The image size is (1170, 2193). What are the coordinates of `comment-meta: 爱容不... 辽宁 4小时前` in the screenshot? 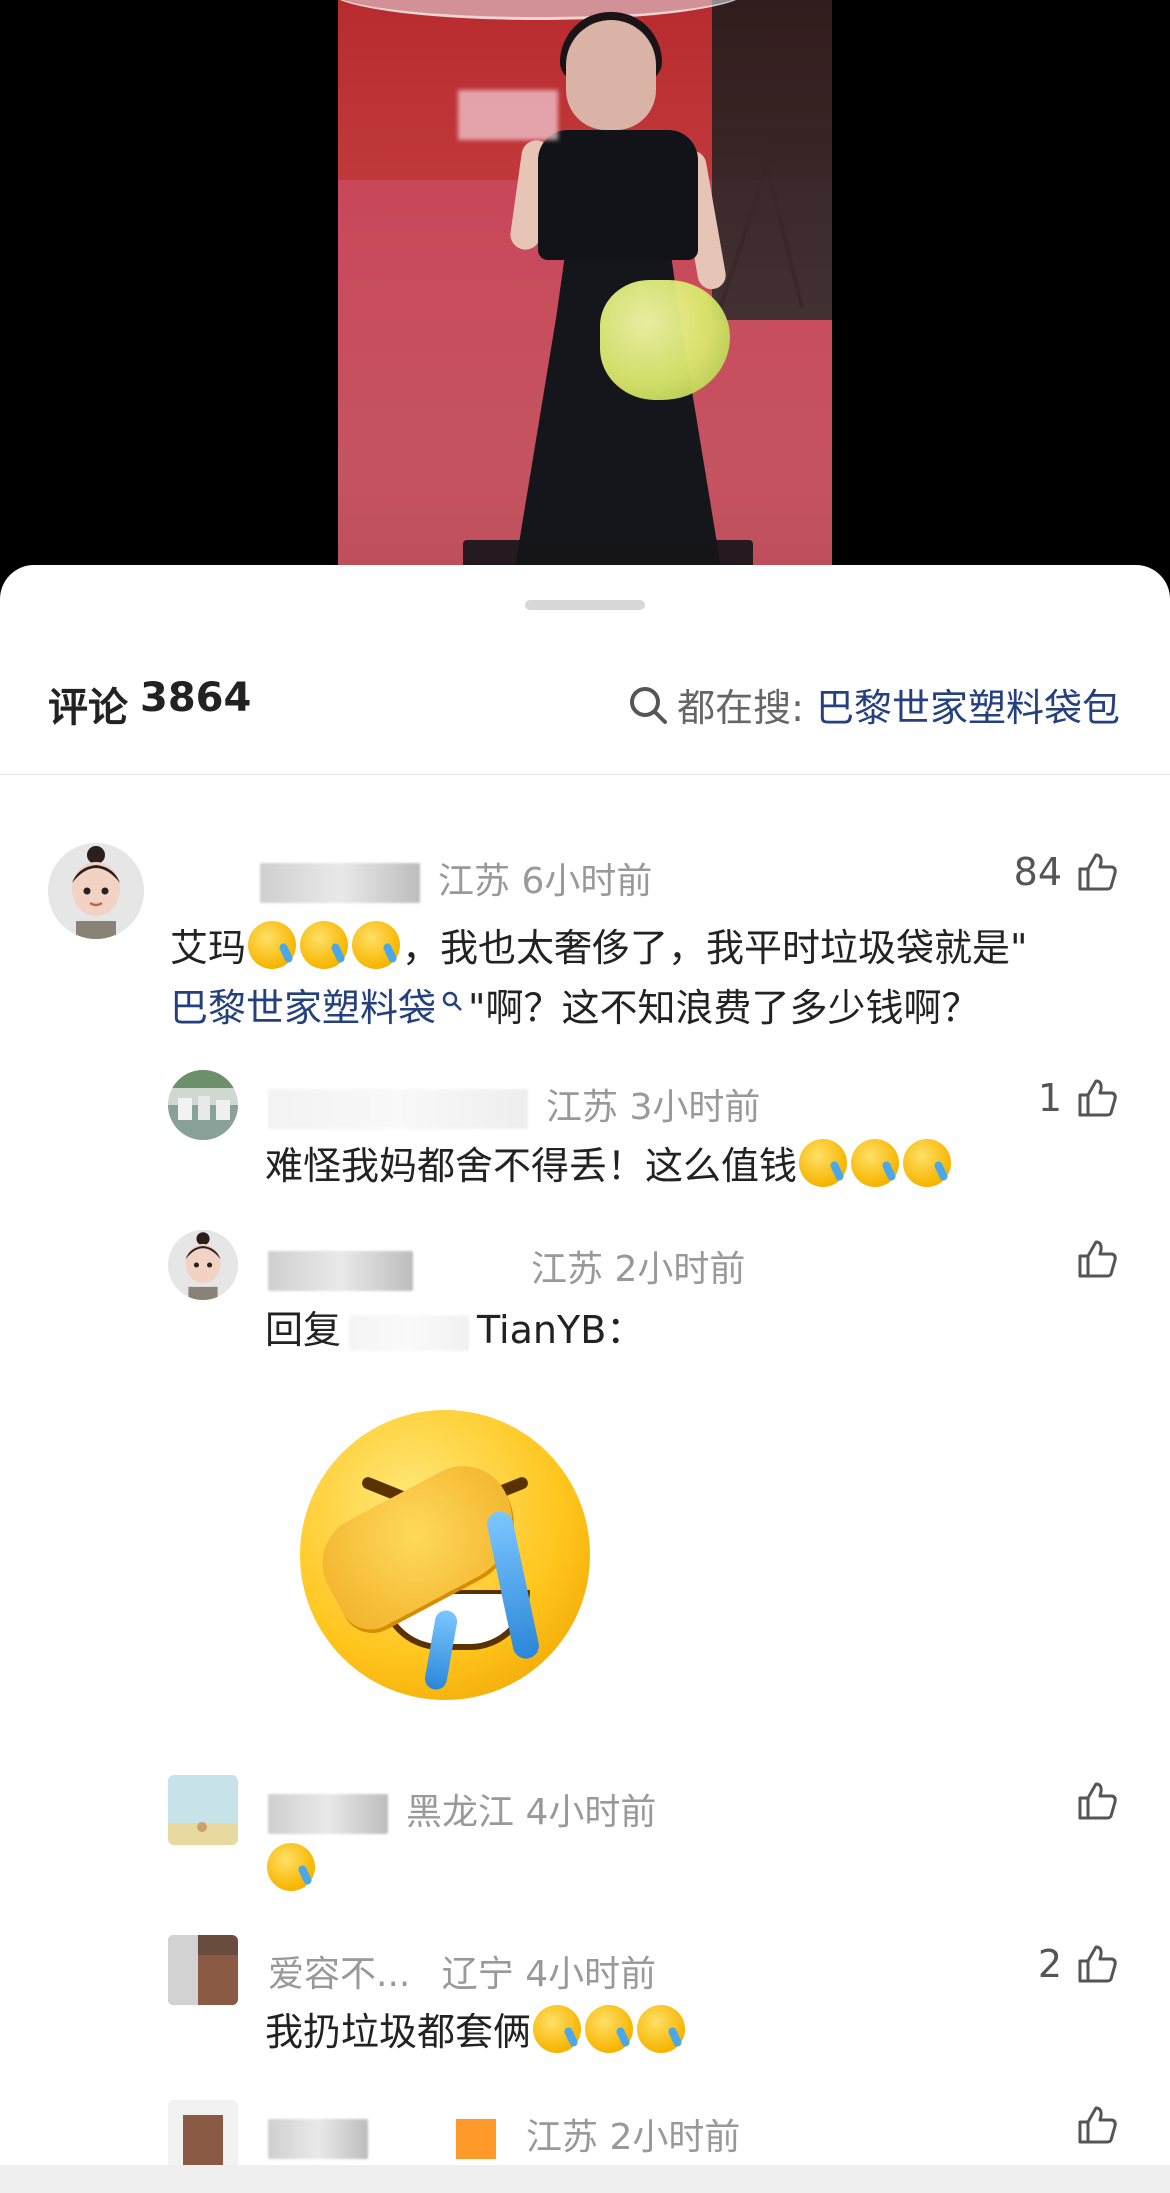 It's located at (462, 1971).